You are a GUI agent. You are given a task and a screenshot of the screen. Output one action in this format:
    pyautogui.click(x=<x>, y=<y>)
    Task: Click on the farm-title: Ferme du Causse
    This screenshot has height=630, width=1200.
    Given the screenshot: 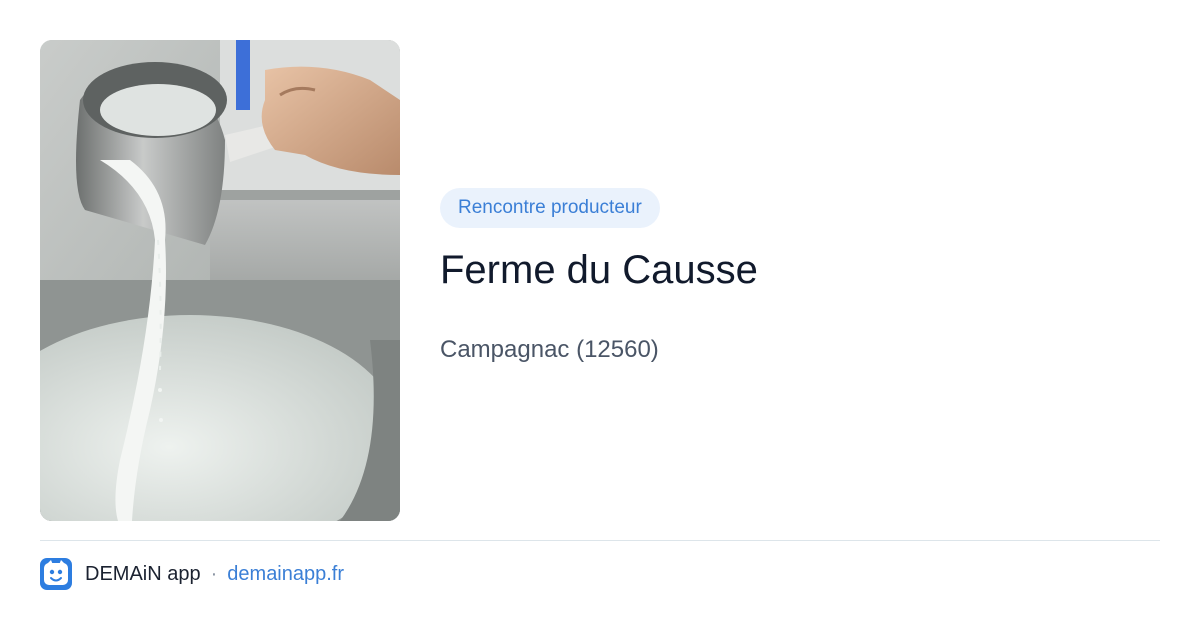 What is the action you would take?
    pyautogui.click(x=599, y=270)
    